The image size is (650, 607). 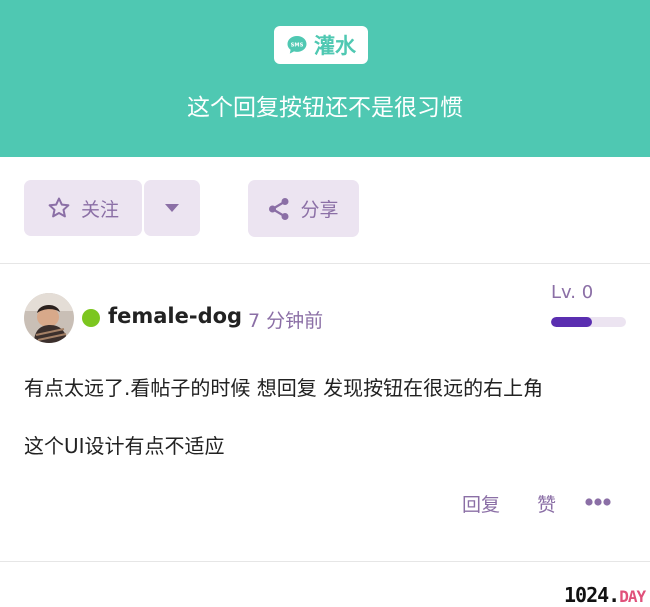 I want to click on post-paragraph: 有点太远了.看帖子的时候 想回复 发现按钮在很远的右上角, so click(x=284, y=388).